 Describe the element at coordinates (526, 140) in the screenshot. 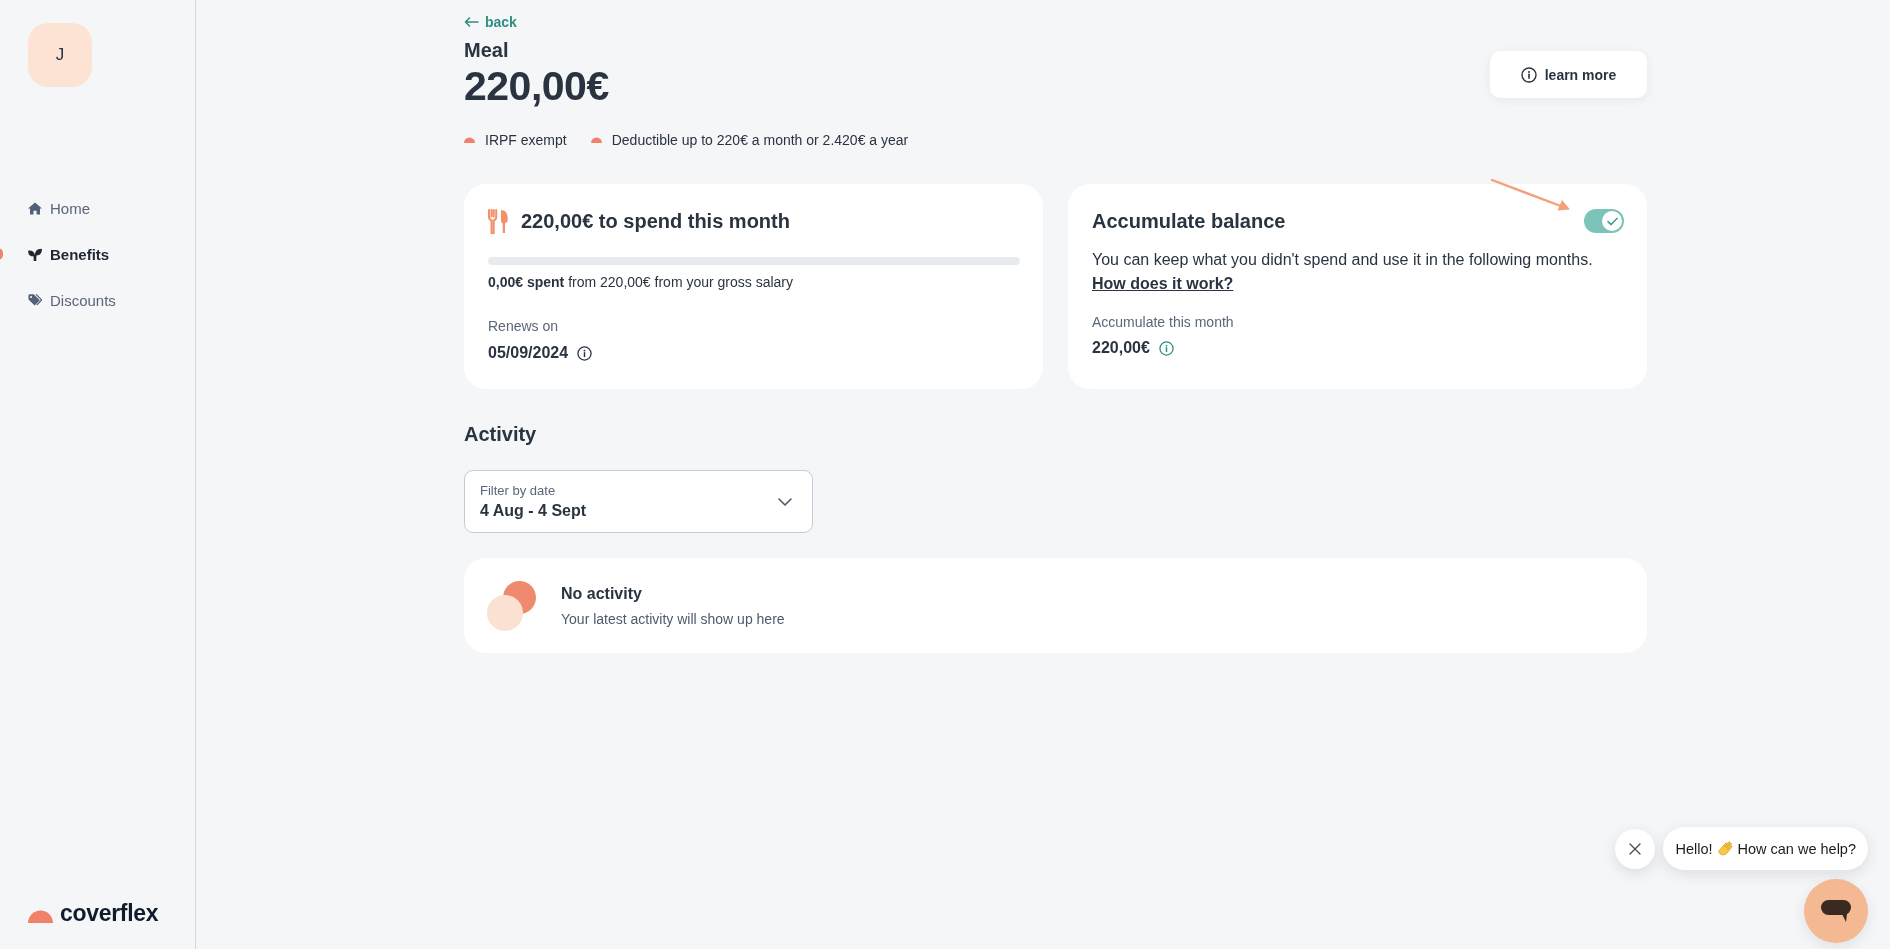

I see `benefit-tag: IRPF exempt` at that location.